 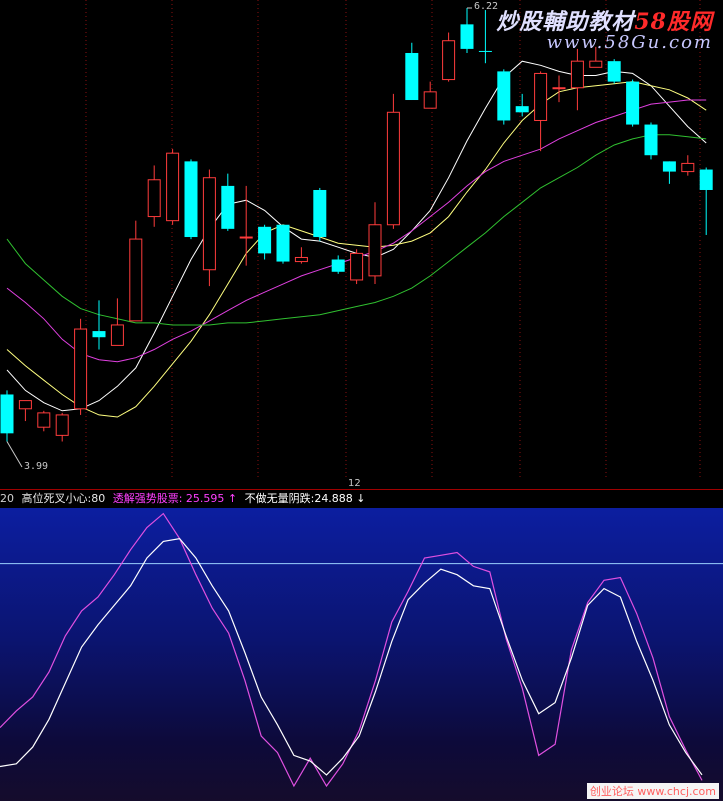 What do you see at coordinates (7, 498) in the screenshot?
I see `legend-period: 20` at bounding box center [7, 498].